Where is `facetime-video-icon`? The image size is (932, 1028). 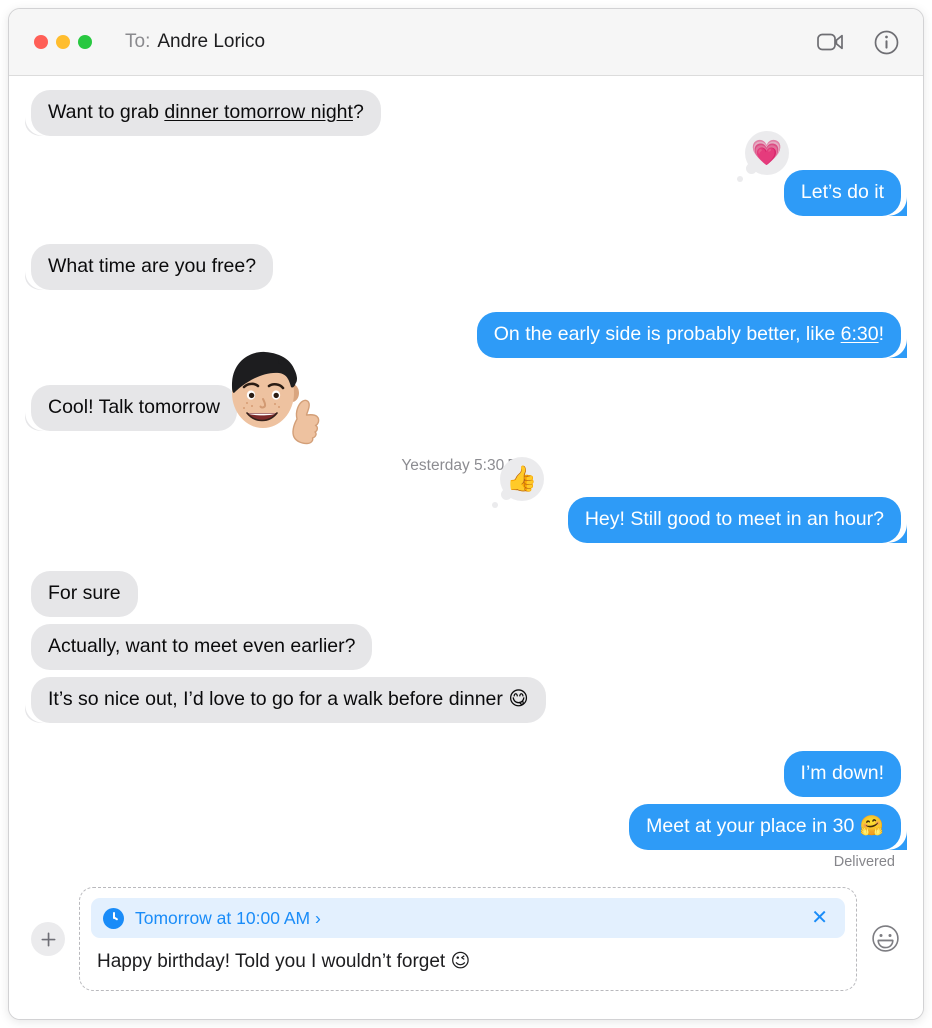
facetime-video-icon is located at coordinates (830, 42).